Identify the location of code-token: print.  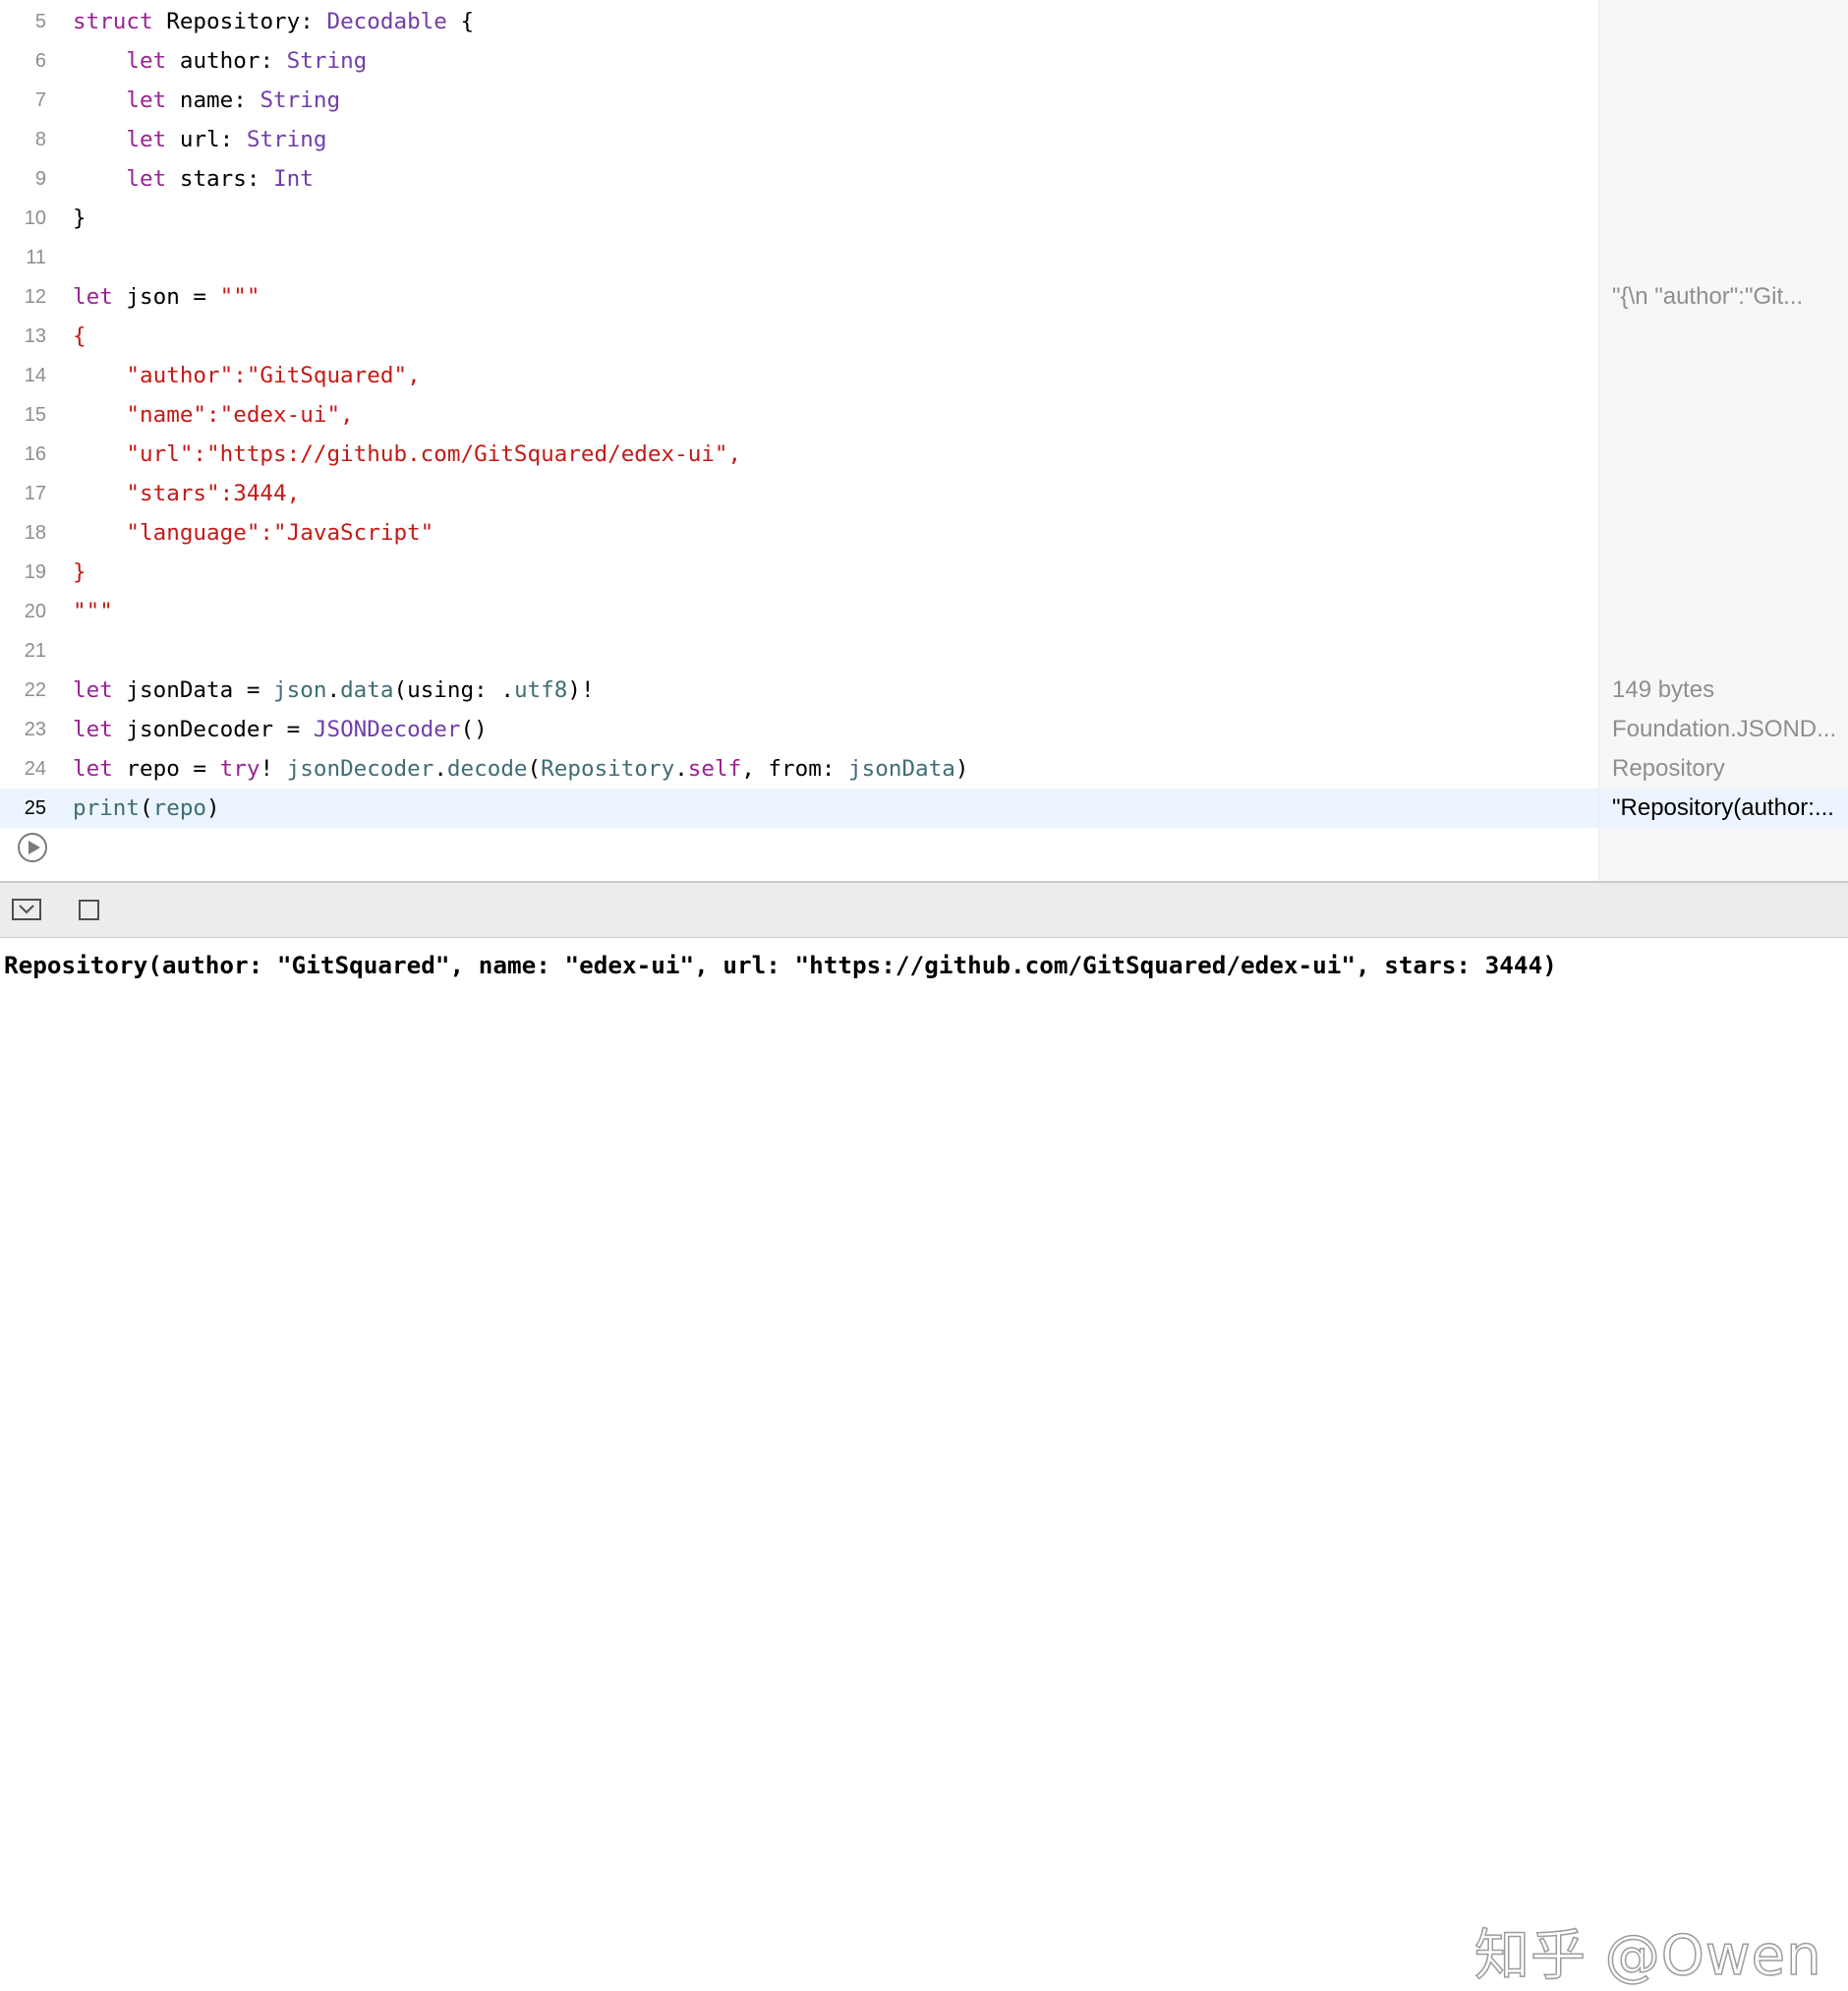
(107, 808).